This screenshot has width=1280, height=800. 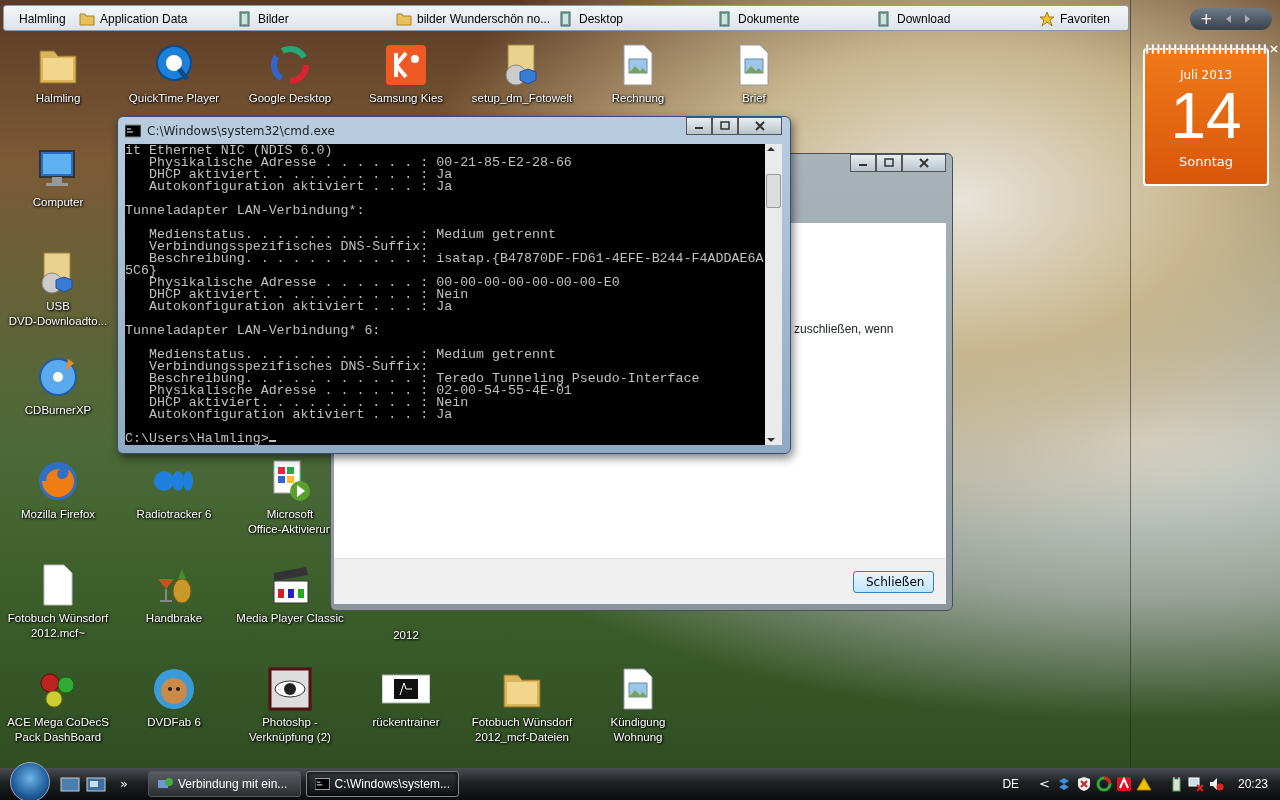 I want to click on icon-label: Fotobuch Wünsdorf 2012.mcf~, so click(x=58, y=626).